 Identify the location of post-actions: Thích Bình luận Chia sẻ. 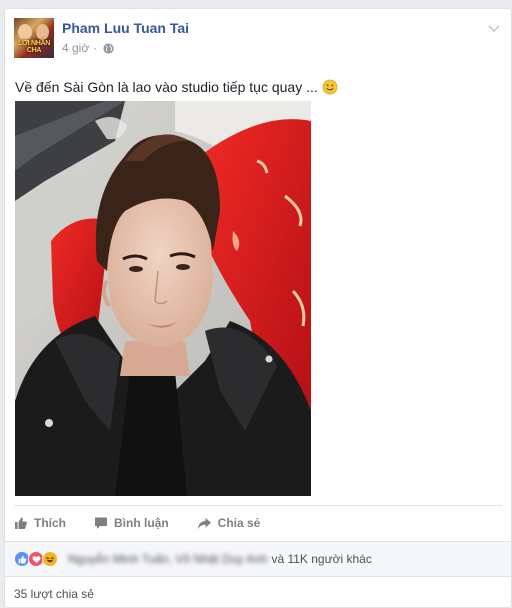
(258, 523).